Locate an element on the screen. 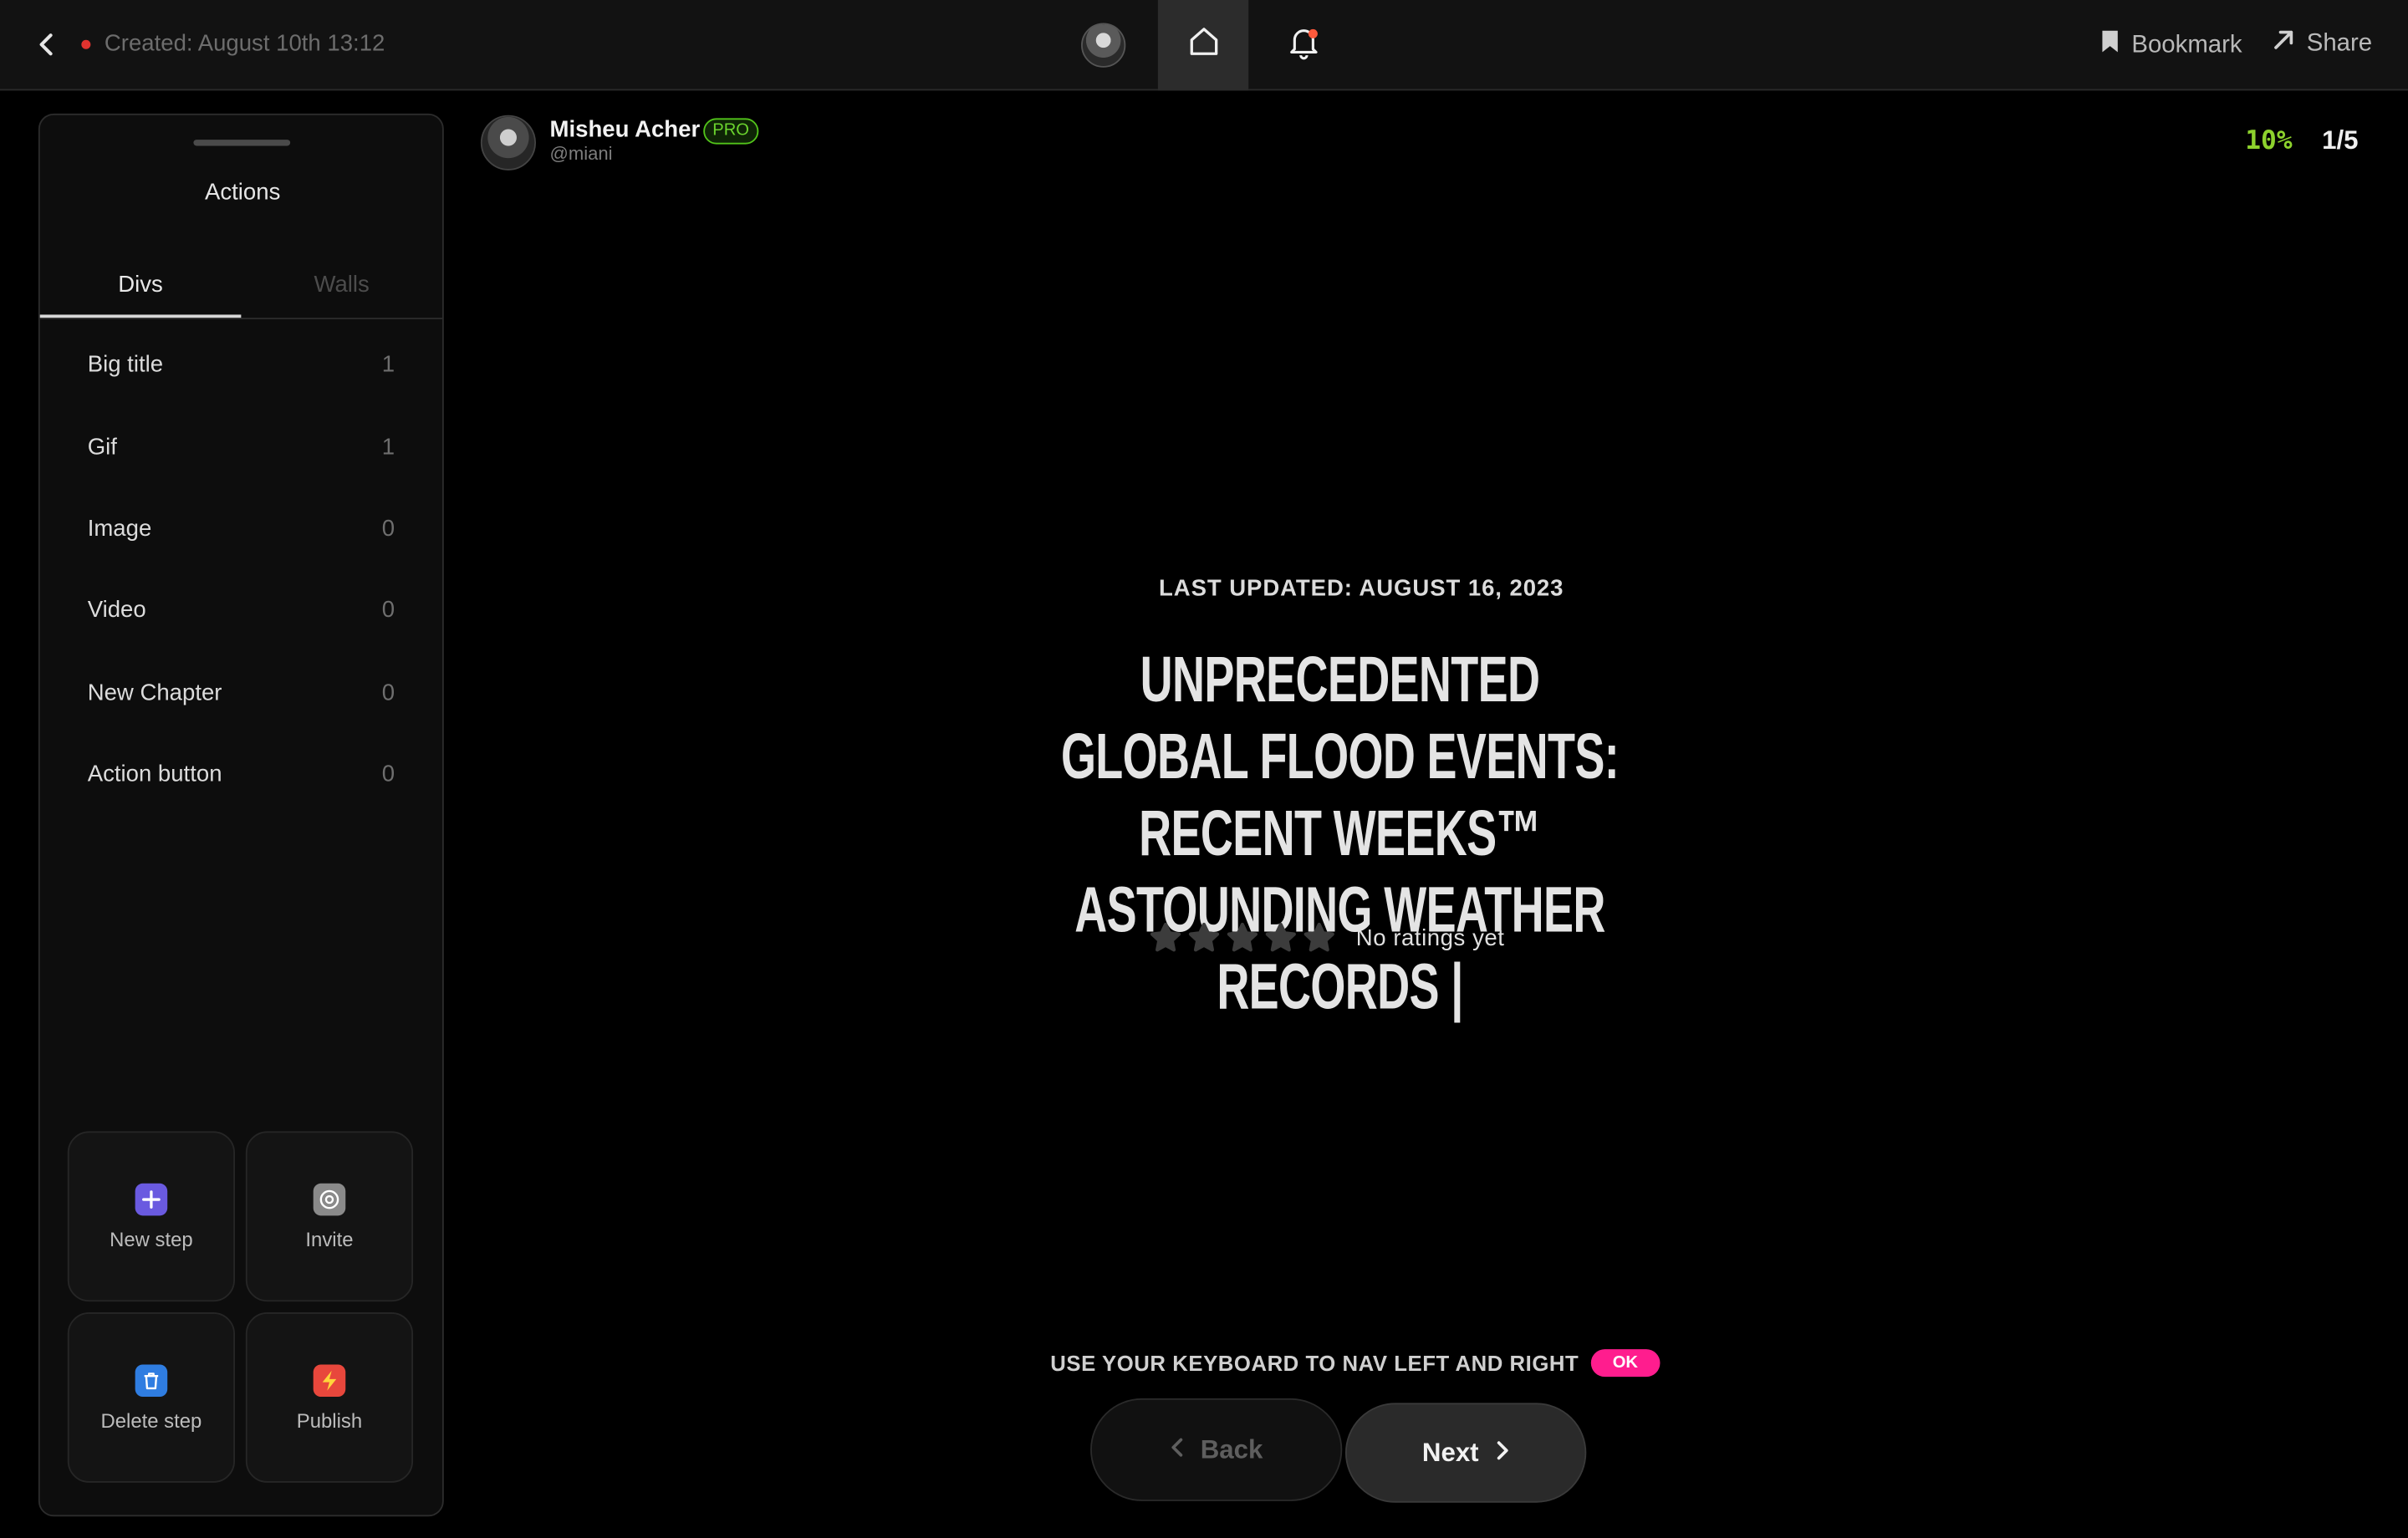 The width and height of the screenshot is (2408, 1538). bookmark-icon is located at coordinates (2110, 45).